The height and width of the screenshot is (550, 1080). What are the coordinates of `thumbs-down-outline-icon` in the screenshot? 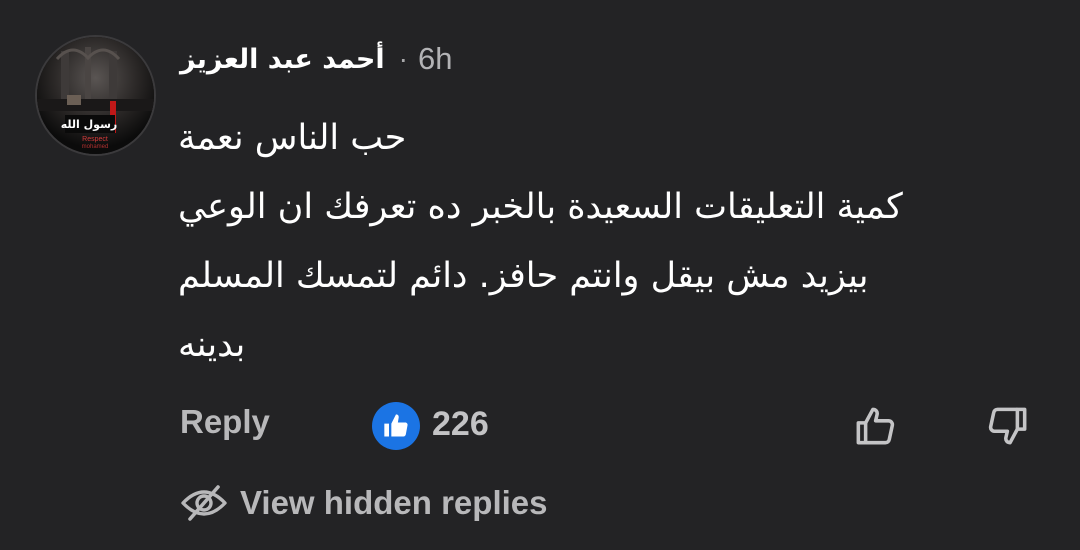 It's located at (1007, 426).